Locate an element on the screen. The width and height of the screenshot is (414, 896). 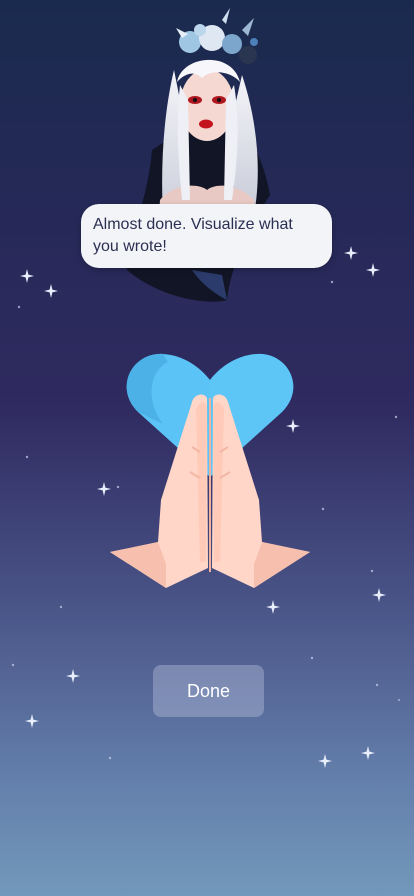
praying-hands-heart-icon is located at coordinates (210, 470).